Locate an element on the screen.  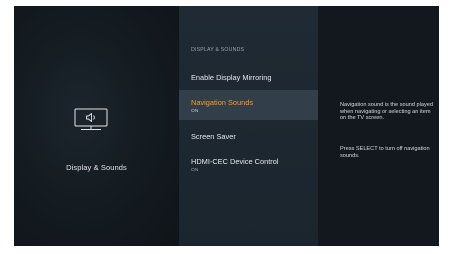
menu-item-navigation-sounds: Navigation Sounds ON is located at coordinates (248, 105).